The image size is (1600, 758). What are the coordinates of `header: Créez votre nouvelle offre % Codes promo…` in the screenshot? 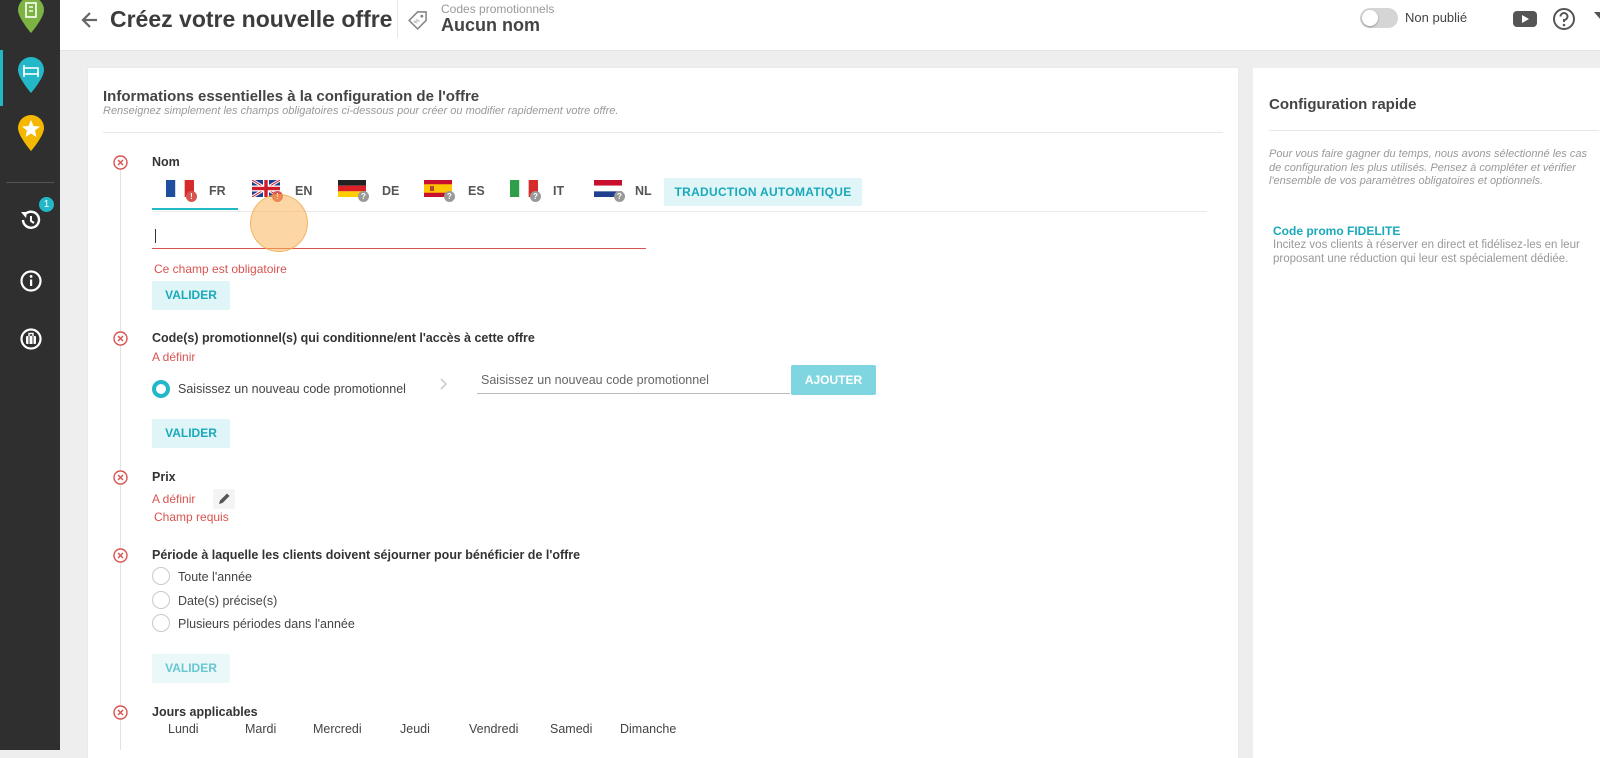 It's located at (830, 25).